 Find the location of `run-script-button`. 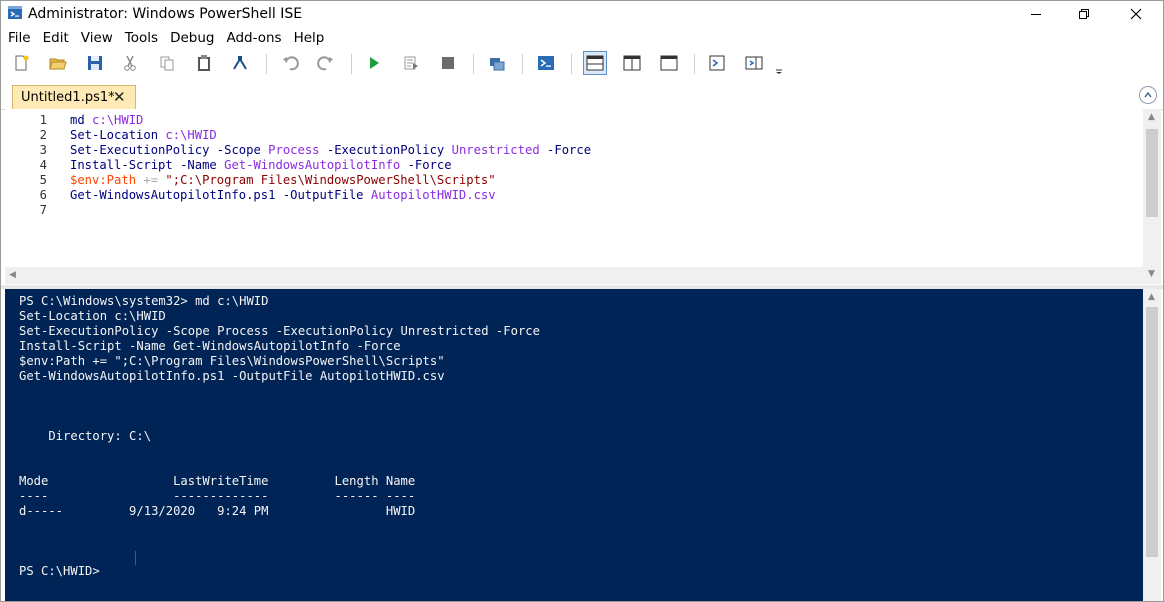

run-script-button is located at coordinates (374, 63).